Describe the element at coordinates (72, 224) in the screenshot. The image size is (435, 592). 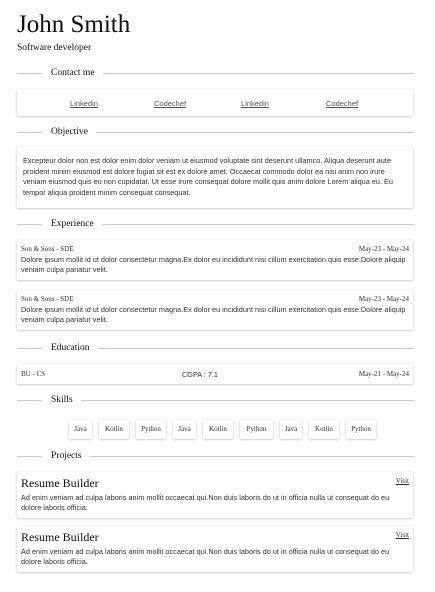
I see `section-title-experience: Experience` at that location.